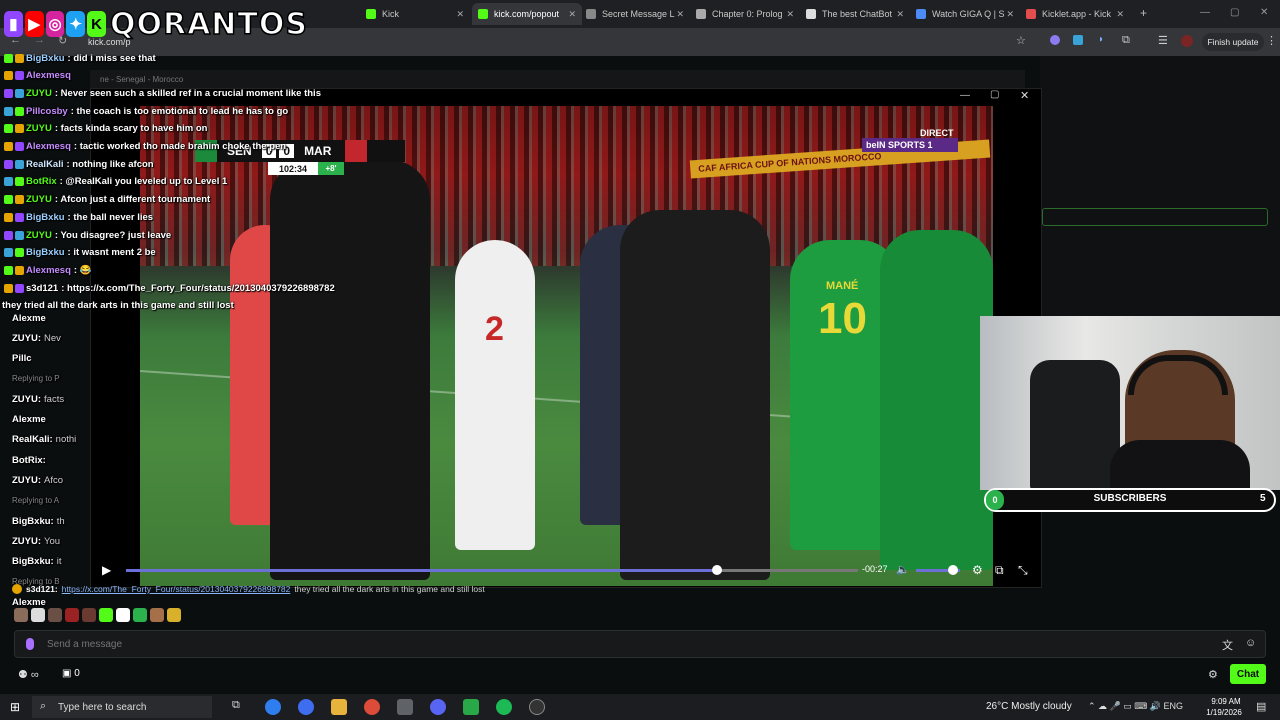 This screenshot has width=1280, height=720. Describe the element at coordinates (1024, 95) in the screenshot. I see `video-close-icon: ✕` at that location.